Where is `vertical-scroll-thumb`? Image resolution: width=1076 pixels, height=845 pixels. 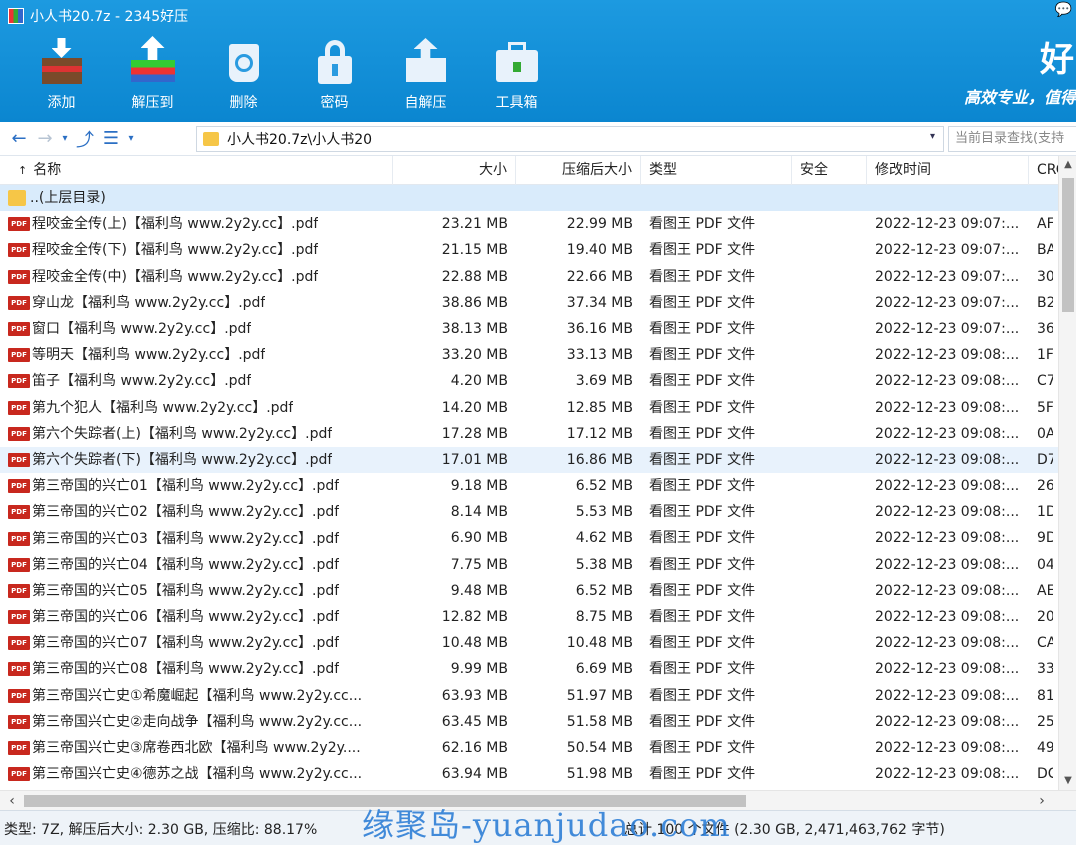 vertical-scroll-thumb is located at coordinates (1068, 245).